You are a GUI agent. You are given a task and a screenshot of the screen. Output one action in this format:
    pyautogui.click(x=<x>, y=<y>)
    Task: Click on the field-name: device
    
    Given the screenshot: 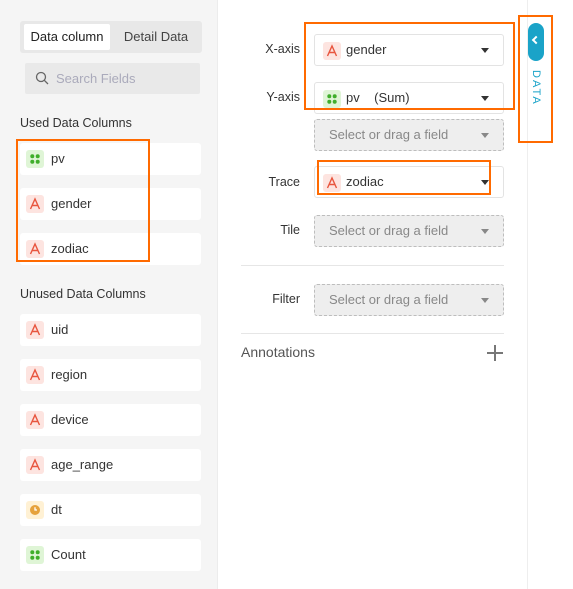 What is the action you would take?
    pyautogui.click(x=70, y=419)
    